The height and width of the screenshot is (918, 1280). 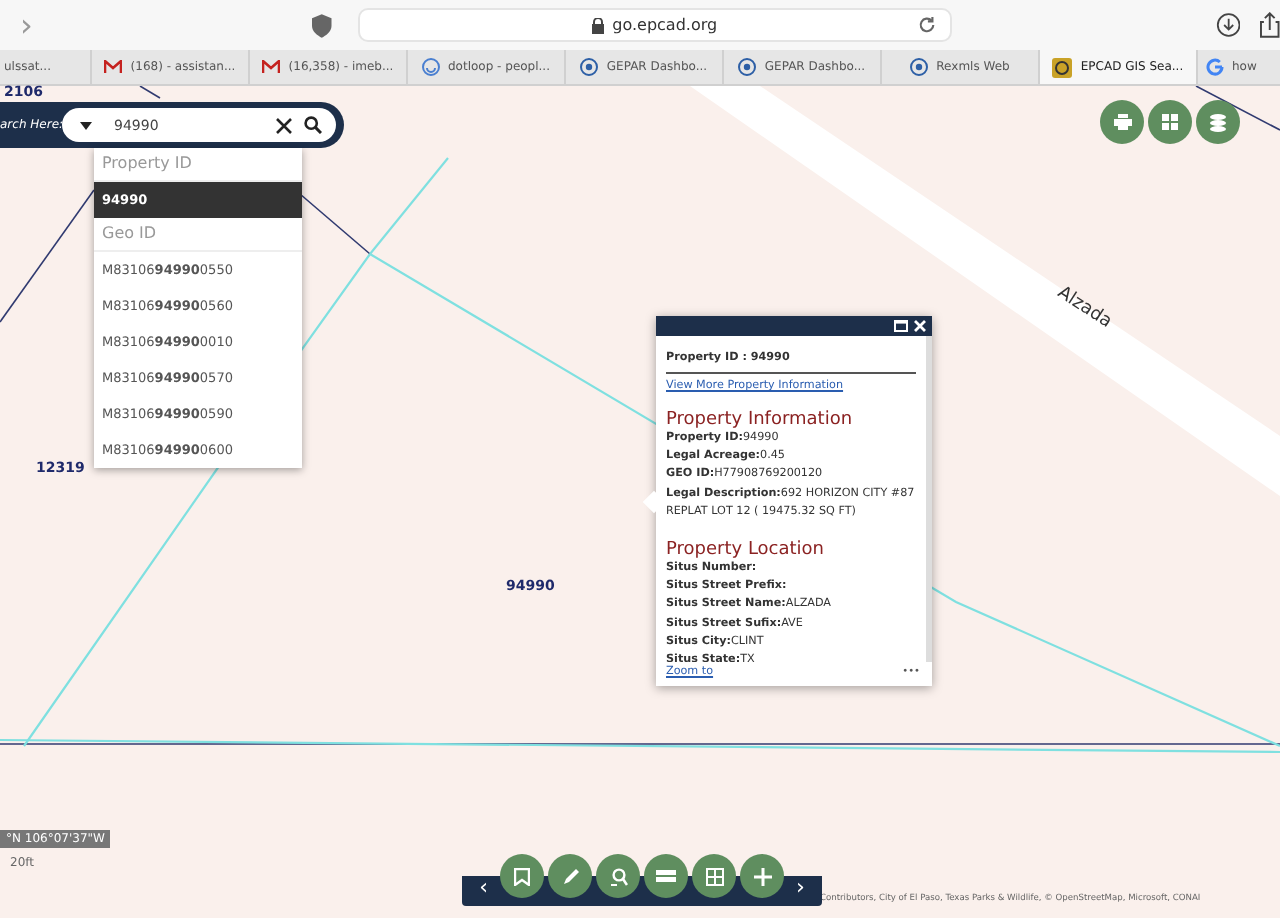 I want to click on maximize-icon, so click(x=901, y=326).